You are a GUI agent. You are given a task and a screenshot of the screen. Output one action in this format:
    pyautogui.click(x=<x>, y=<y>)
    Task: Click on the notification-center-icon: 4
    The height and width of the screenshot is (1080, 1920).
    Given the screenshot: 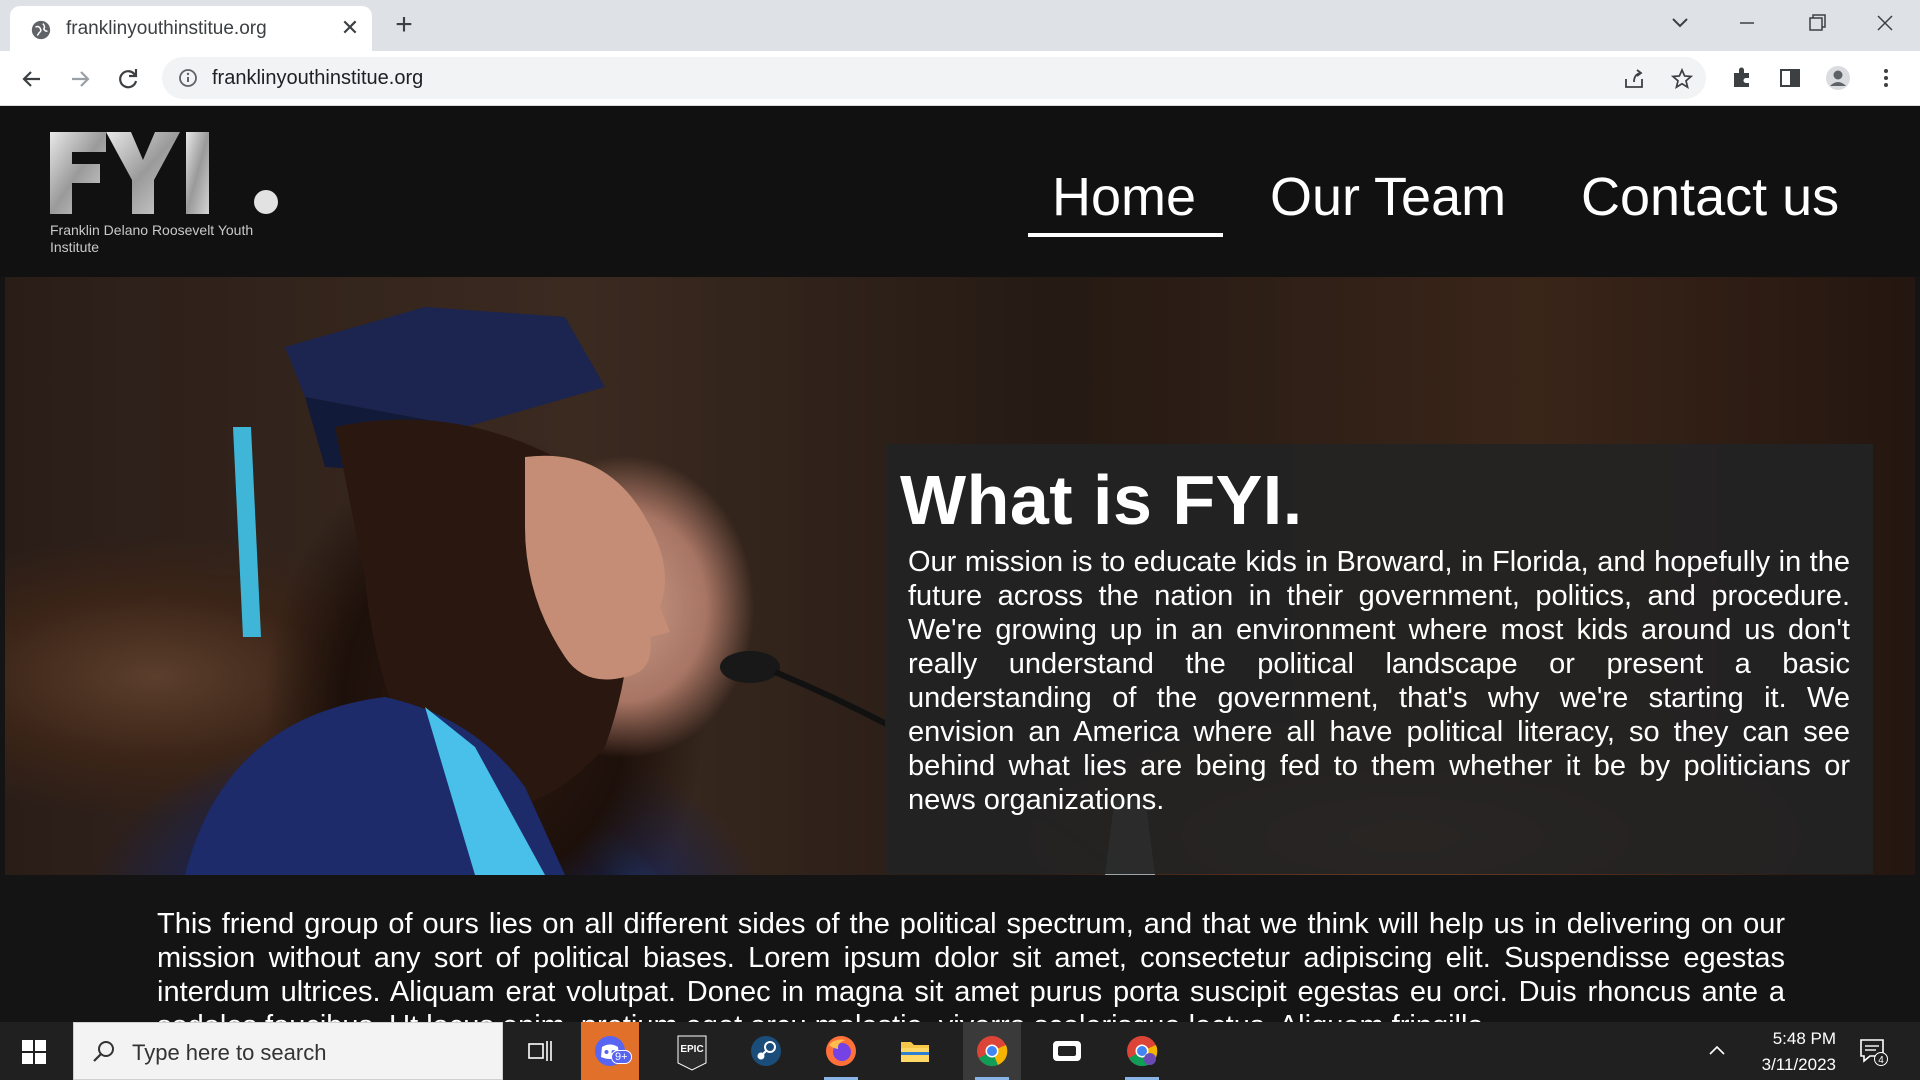 What is the action you would take?
    pyautogui.click(x=1873, y=1051)
    